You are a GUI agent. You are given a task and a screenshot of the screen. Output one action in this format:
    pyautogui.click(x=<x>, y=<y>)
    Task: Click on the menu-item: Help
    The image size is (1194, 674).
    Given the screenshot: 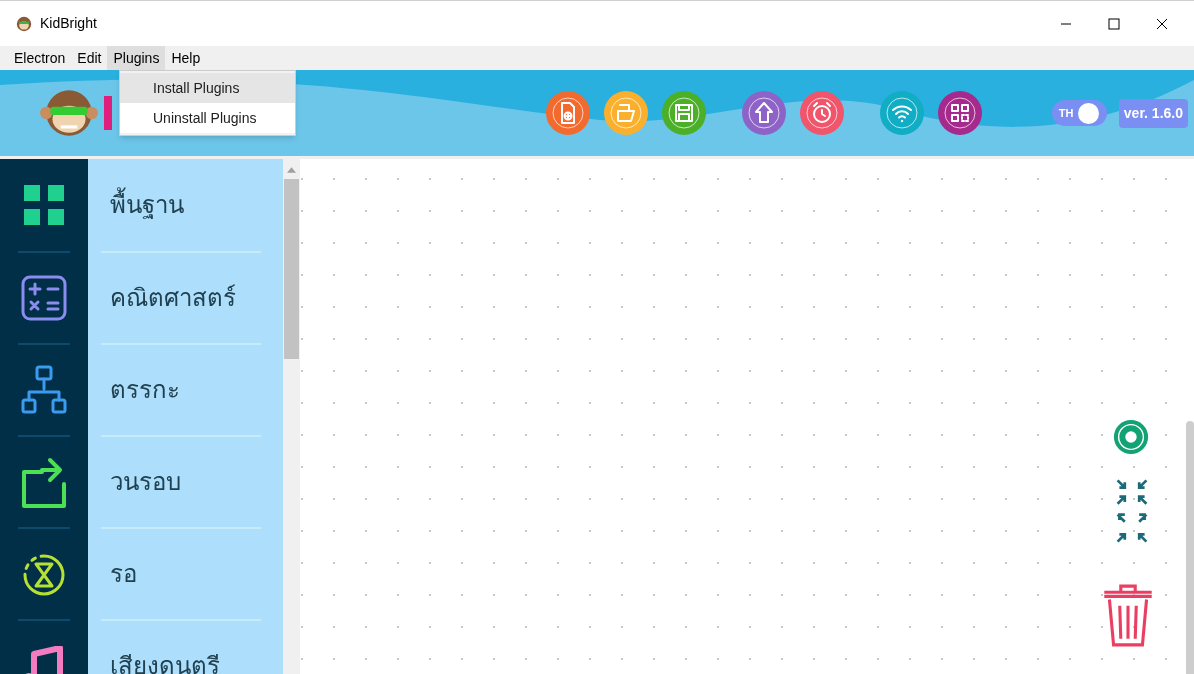 What is the action you would take?
    pyautogui.click(x=186, y=58)
    